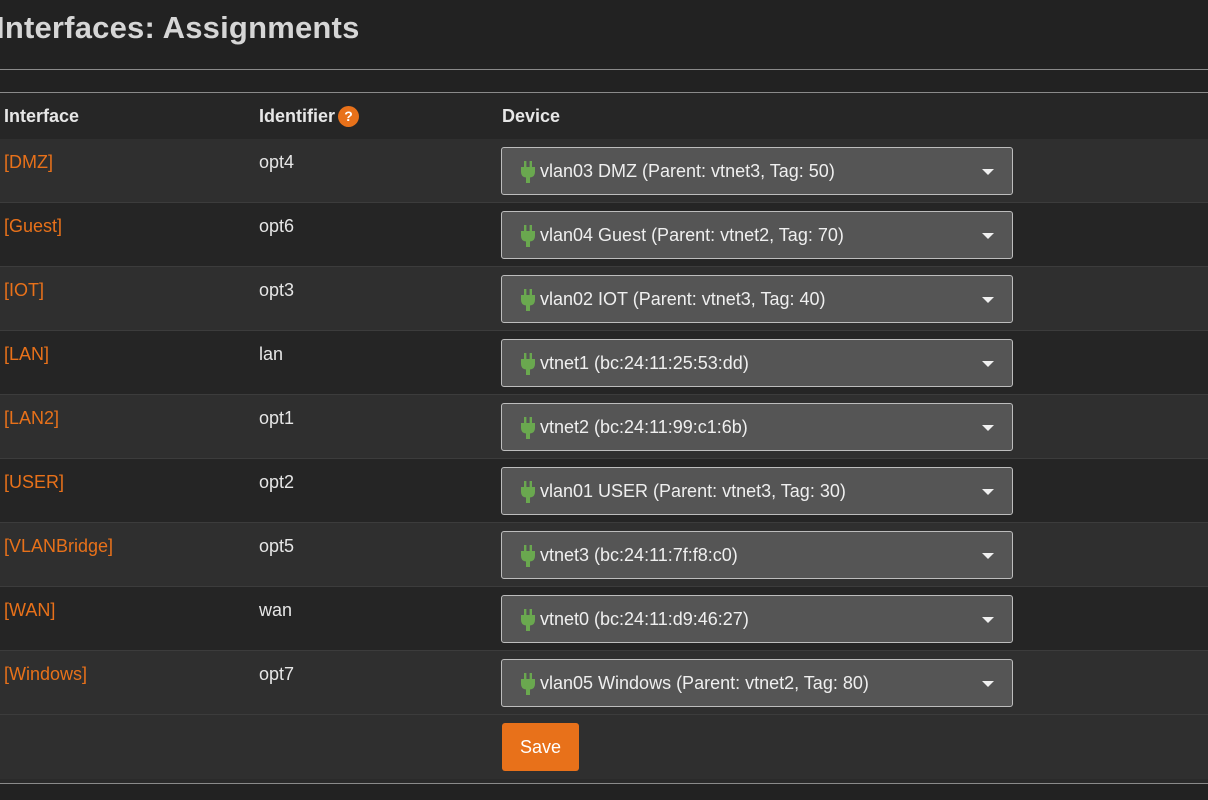 This screenshot has height=800, width=1208. I want to click on table-row: [LAN2] opt1 vtnet2 (bc:24:11:99:c1:6b), so click(604, 427).